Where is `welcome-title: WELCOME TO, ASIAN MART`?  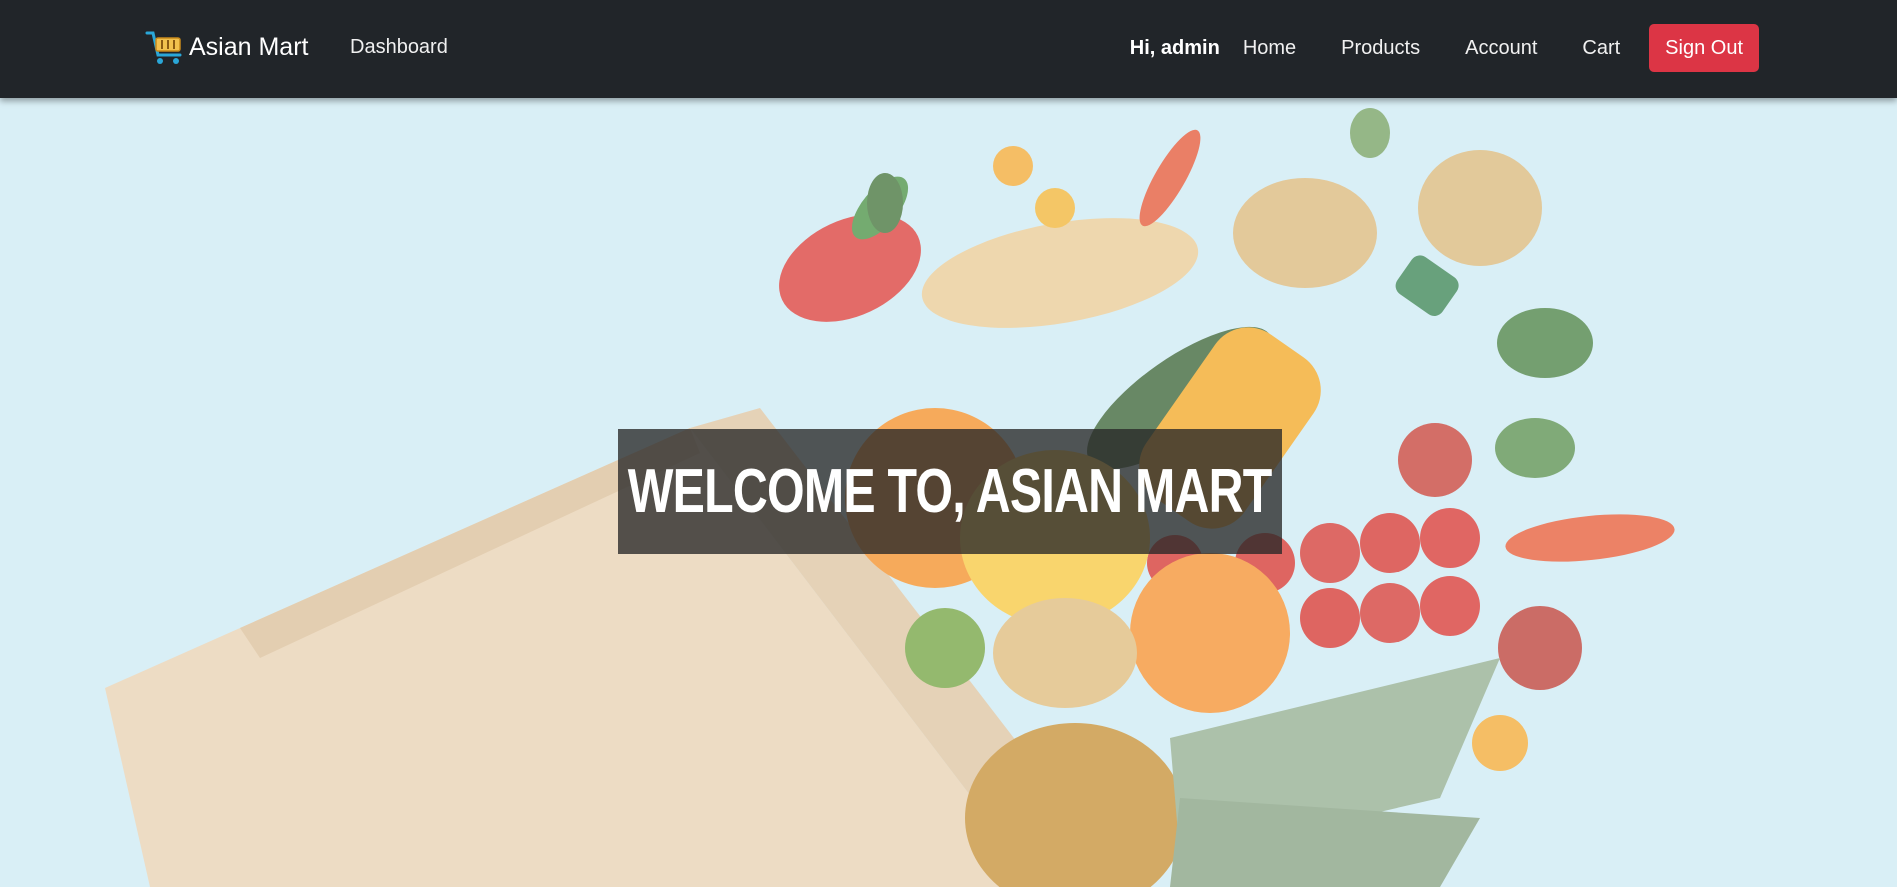
welcome-title: WELCOME TO, ASIAN MART is located at coordinates (950, 491).